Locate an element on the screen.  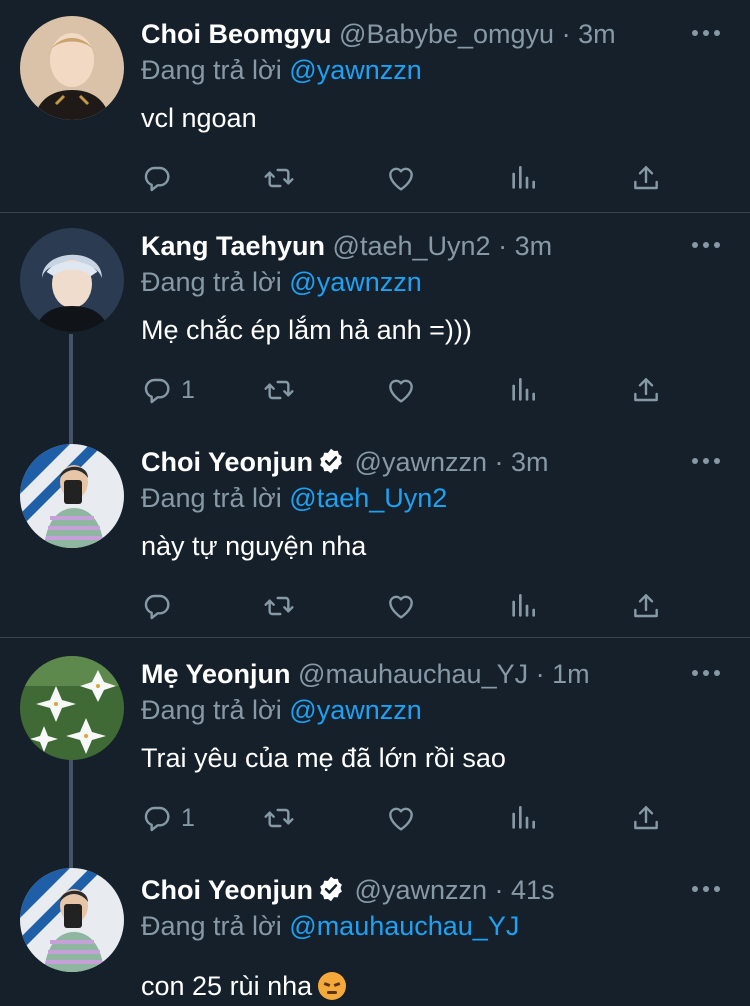
mention-link: @taeh_Uyn2 is located at coordinates (368, 498).